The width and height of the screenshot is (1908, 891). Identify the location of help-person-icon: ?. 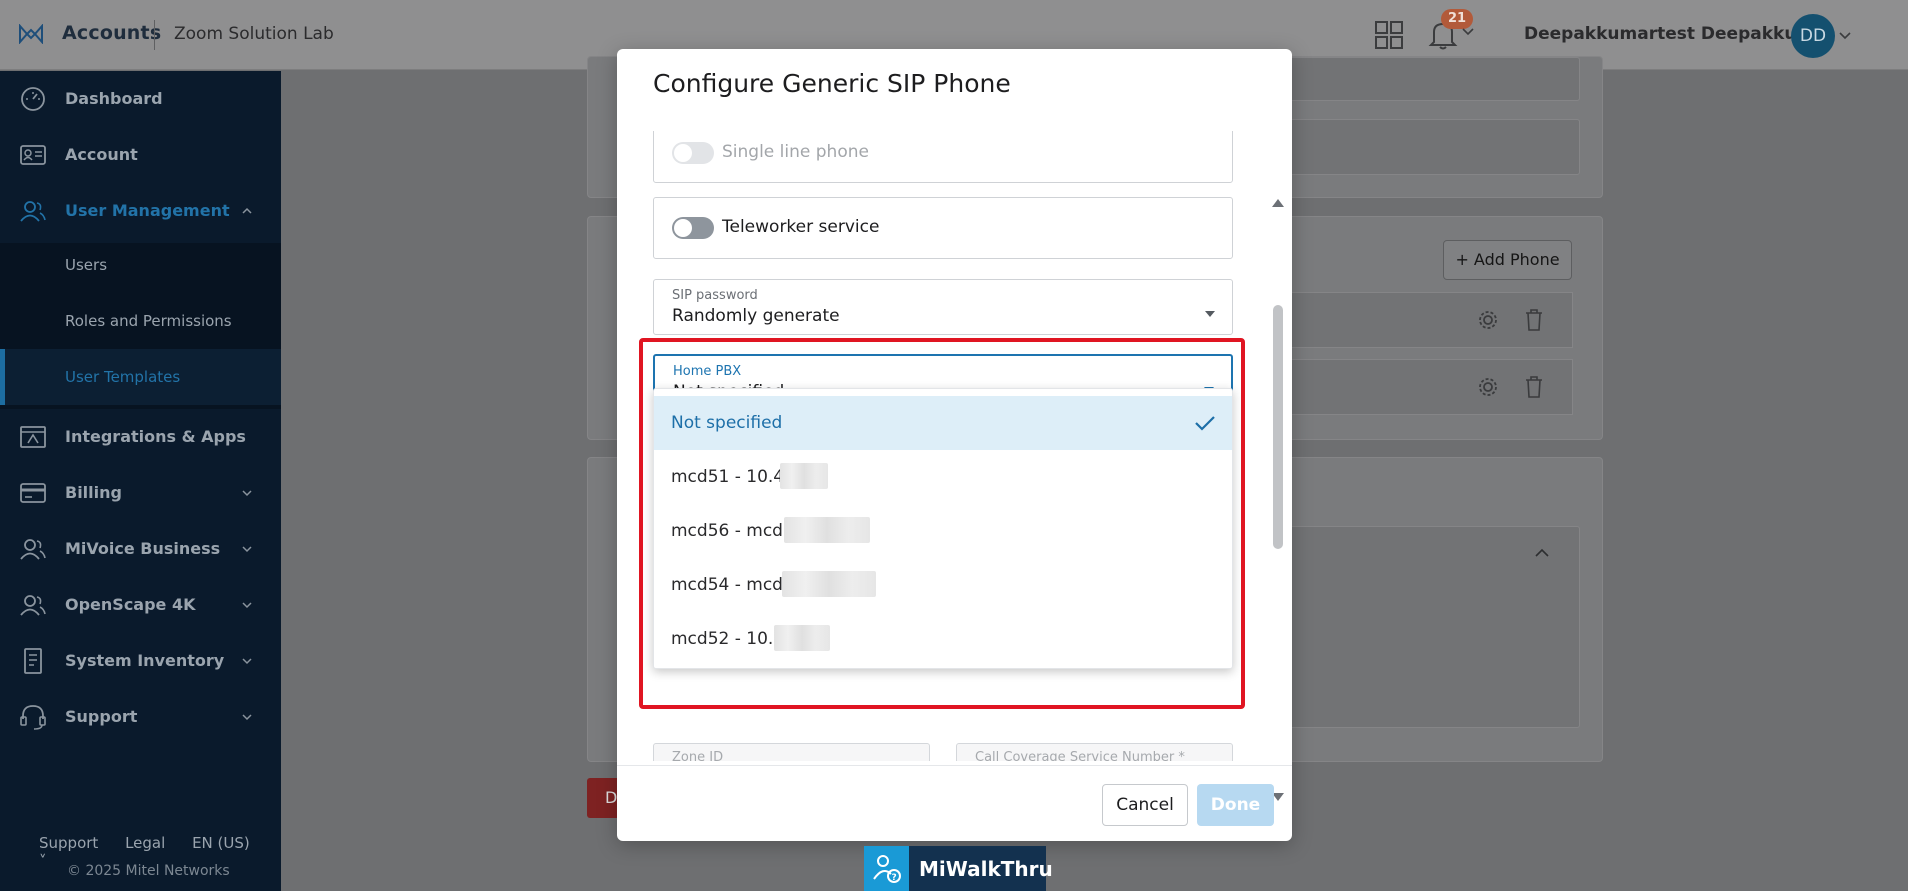
(887, 869).